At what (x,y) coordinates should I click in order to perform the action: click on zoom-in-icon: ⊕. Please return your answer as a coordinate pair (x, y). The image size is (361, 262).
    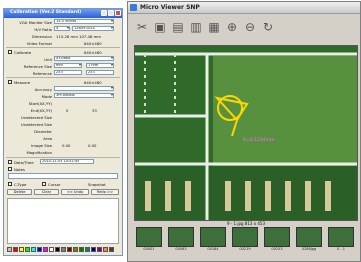
    Looking at the image, I should click on (232, 27).